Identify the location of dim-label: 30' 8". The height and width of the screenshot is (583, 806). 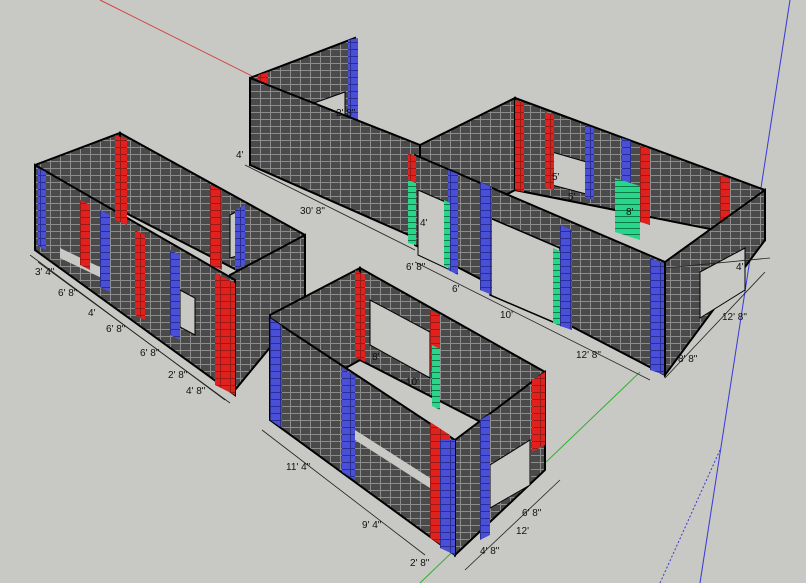
(312, 211).